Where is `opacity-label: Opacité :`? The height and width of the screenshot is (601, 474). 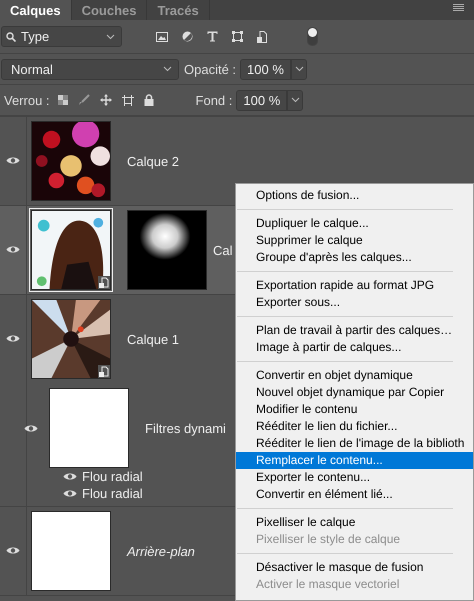
opacity-label: Opacité : is located at coordinates (210, 69).